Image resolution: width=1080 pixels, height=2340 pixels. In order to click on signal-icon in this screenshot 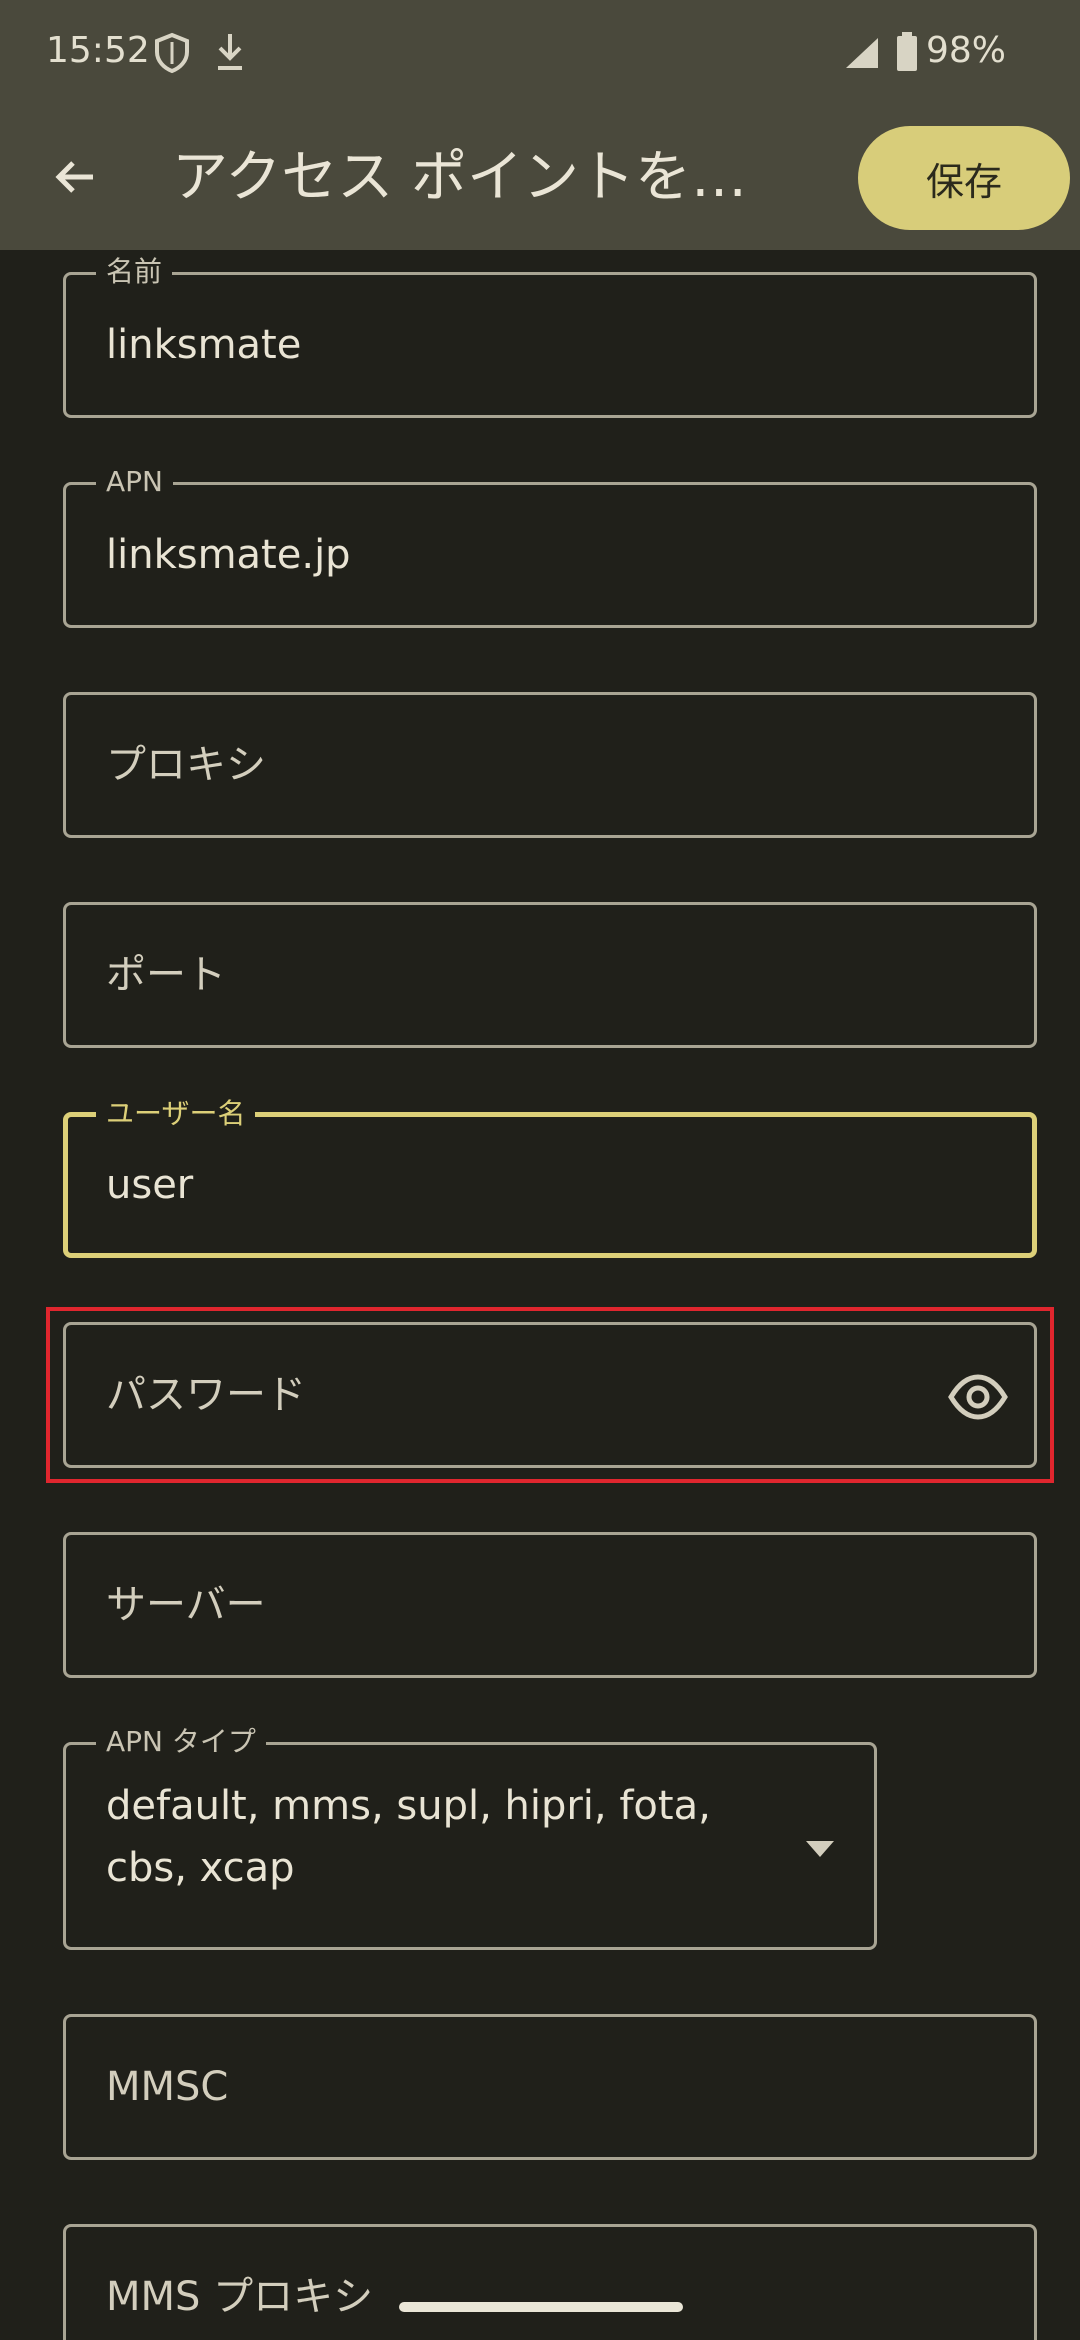, I will do `click(862, 53)`.